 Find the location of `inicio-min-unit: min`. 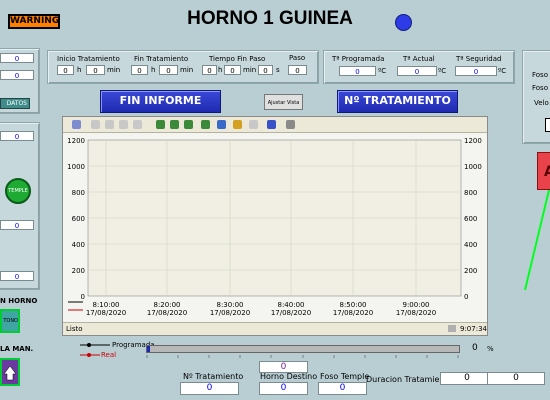

inicio-min-unit: min is located at coordinates (114, 70).